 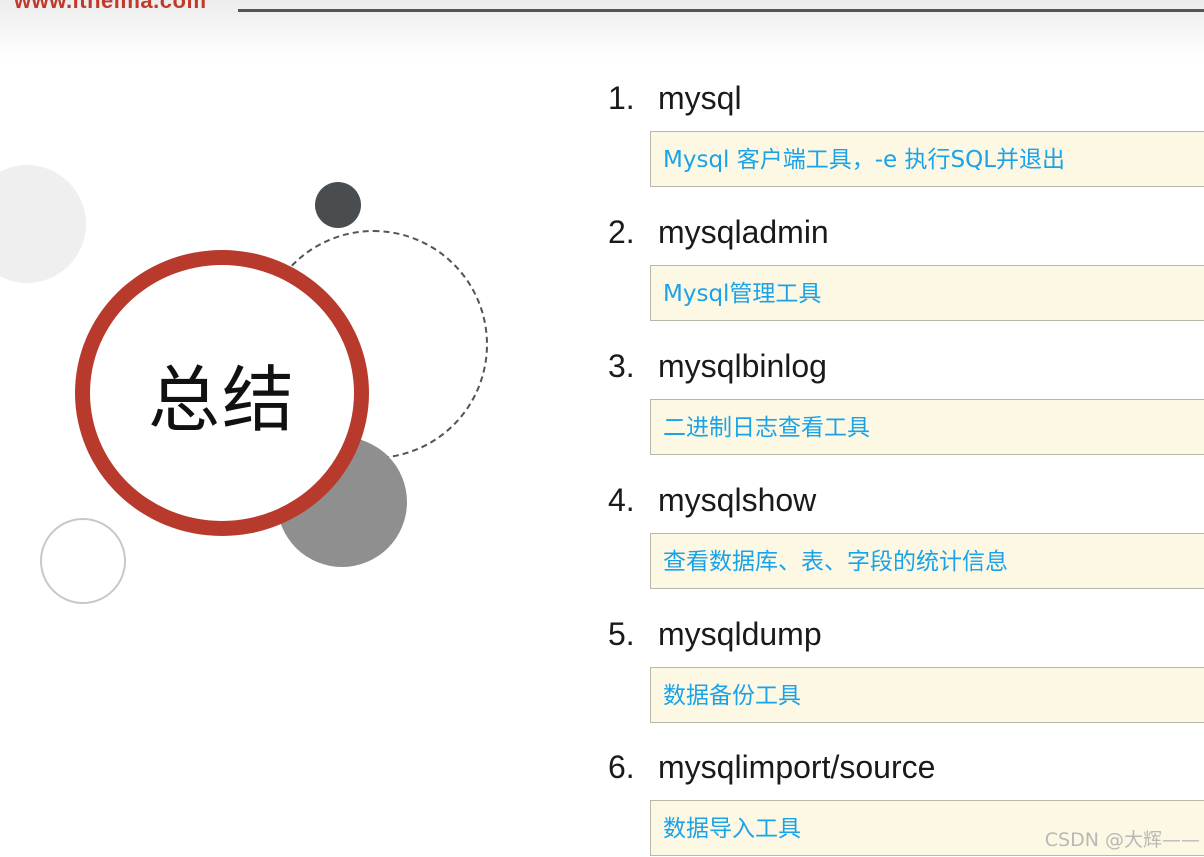 What do you see at coordinates (621, 500) in the screenshot?
I see `item-number: 4.` at bounding box center [621, 500].